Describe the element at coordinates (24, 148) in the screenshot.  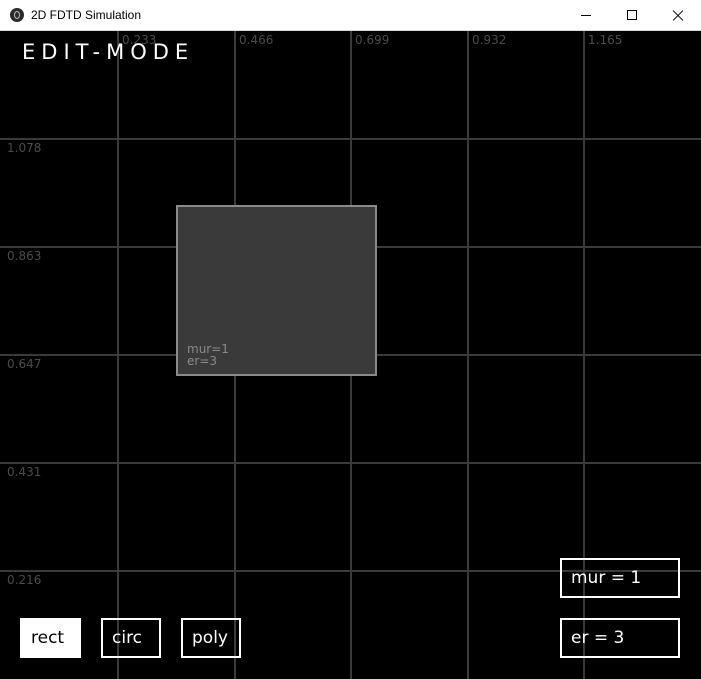
I see `y-tick-label: 1.078` at that location.